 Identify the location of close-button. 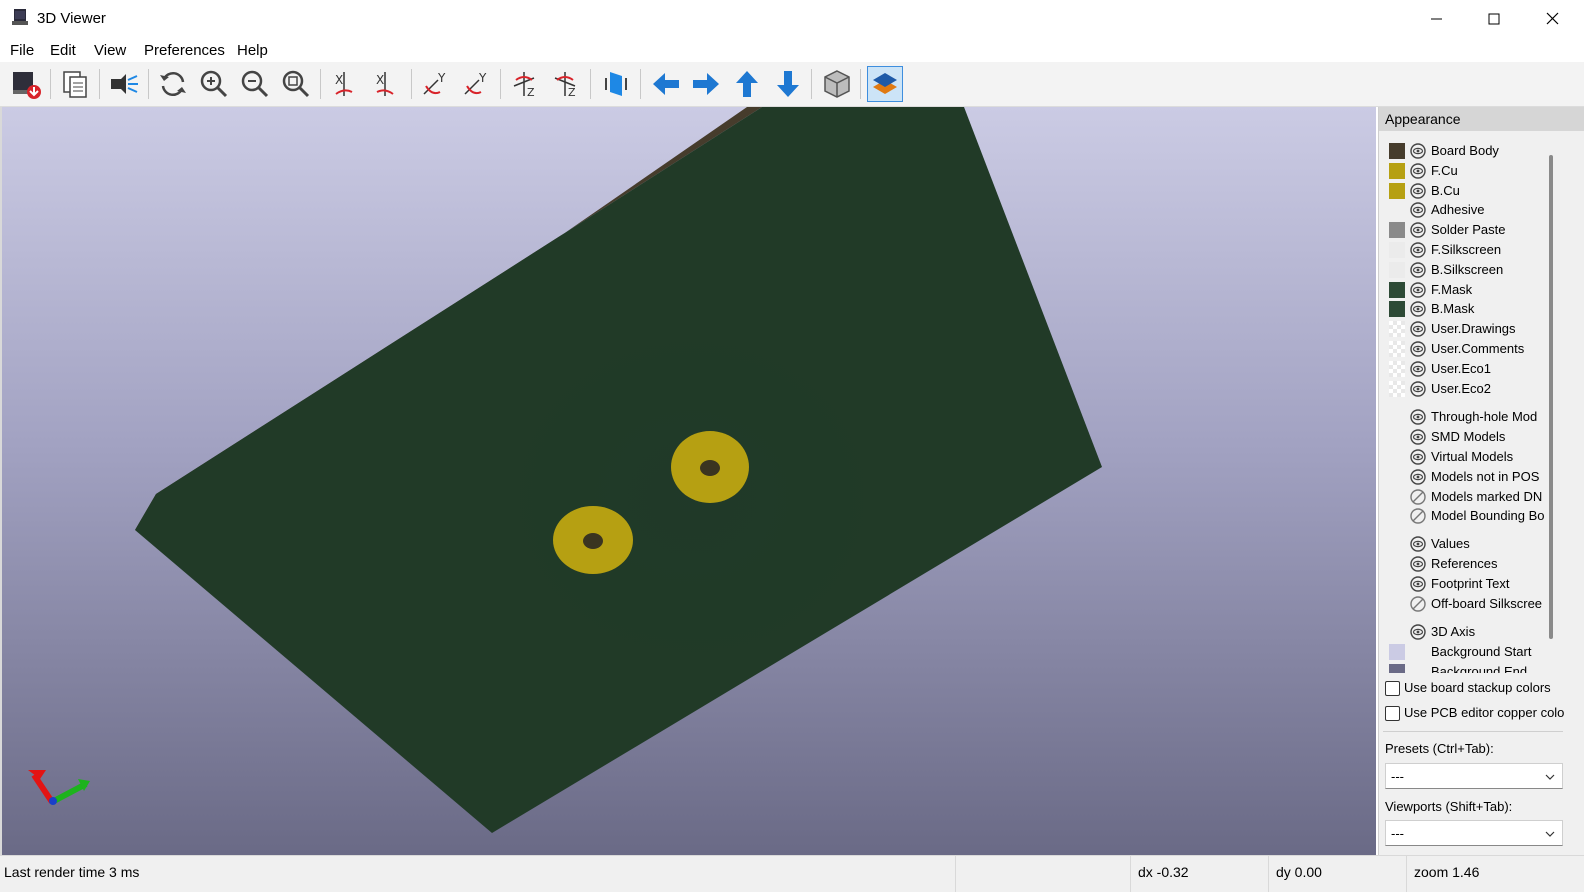
(1552, 19).